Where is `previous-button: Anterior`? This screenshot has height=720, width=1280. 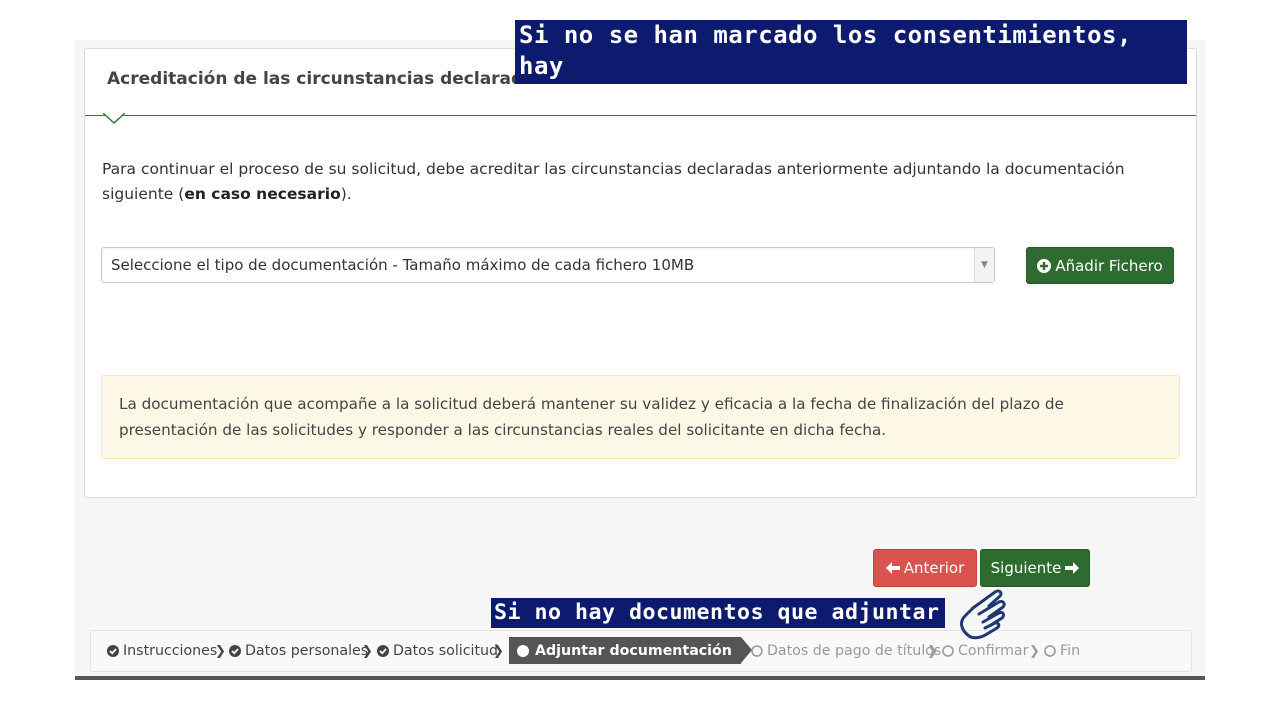 previous-button: Anterior is located at coordinates (925, 568).